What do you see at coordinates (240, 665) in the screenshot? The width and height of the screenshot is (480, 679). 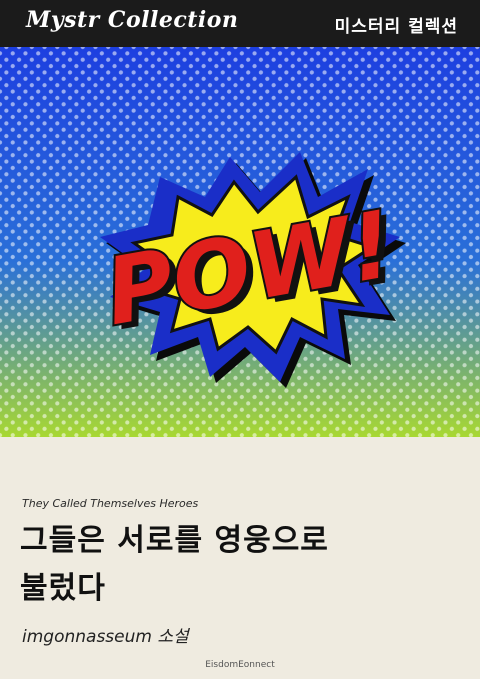 I see `publisher-logo: EisdomEonnect` at bounding box center [240, 665].